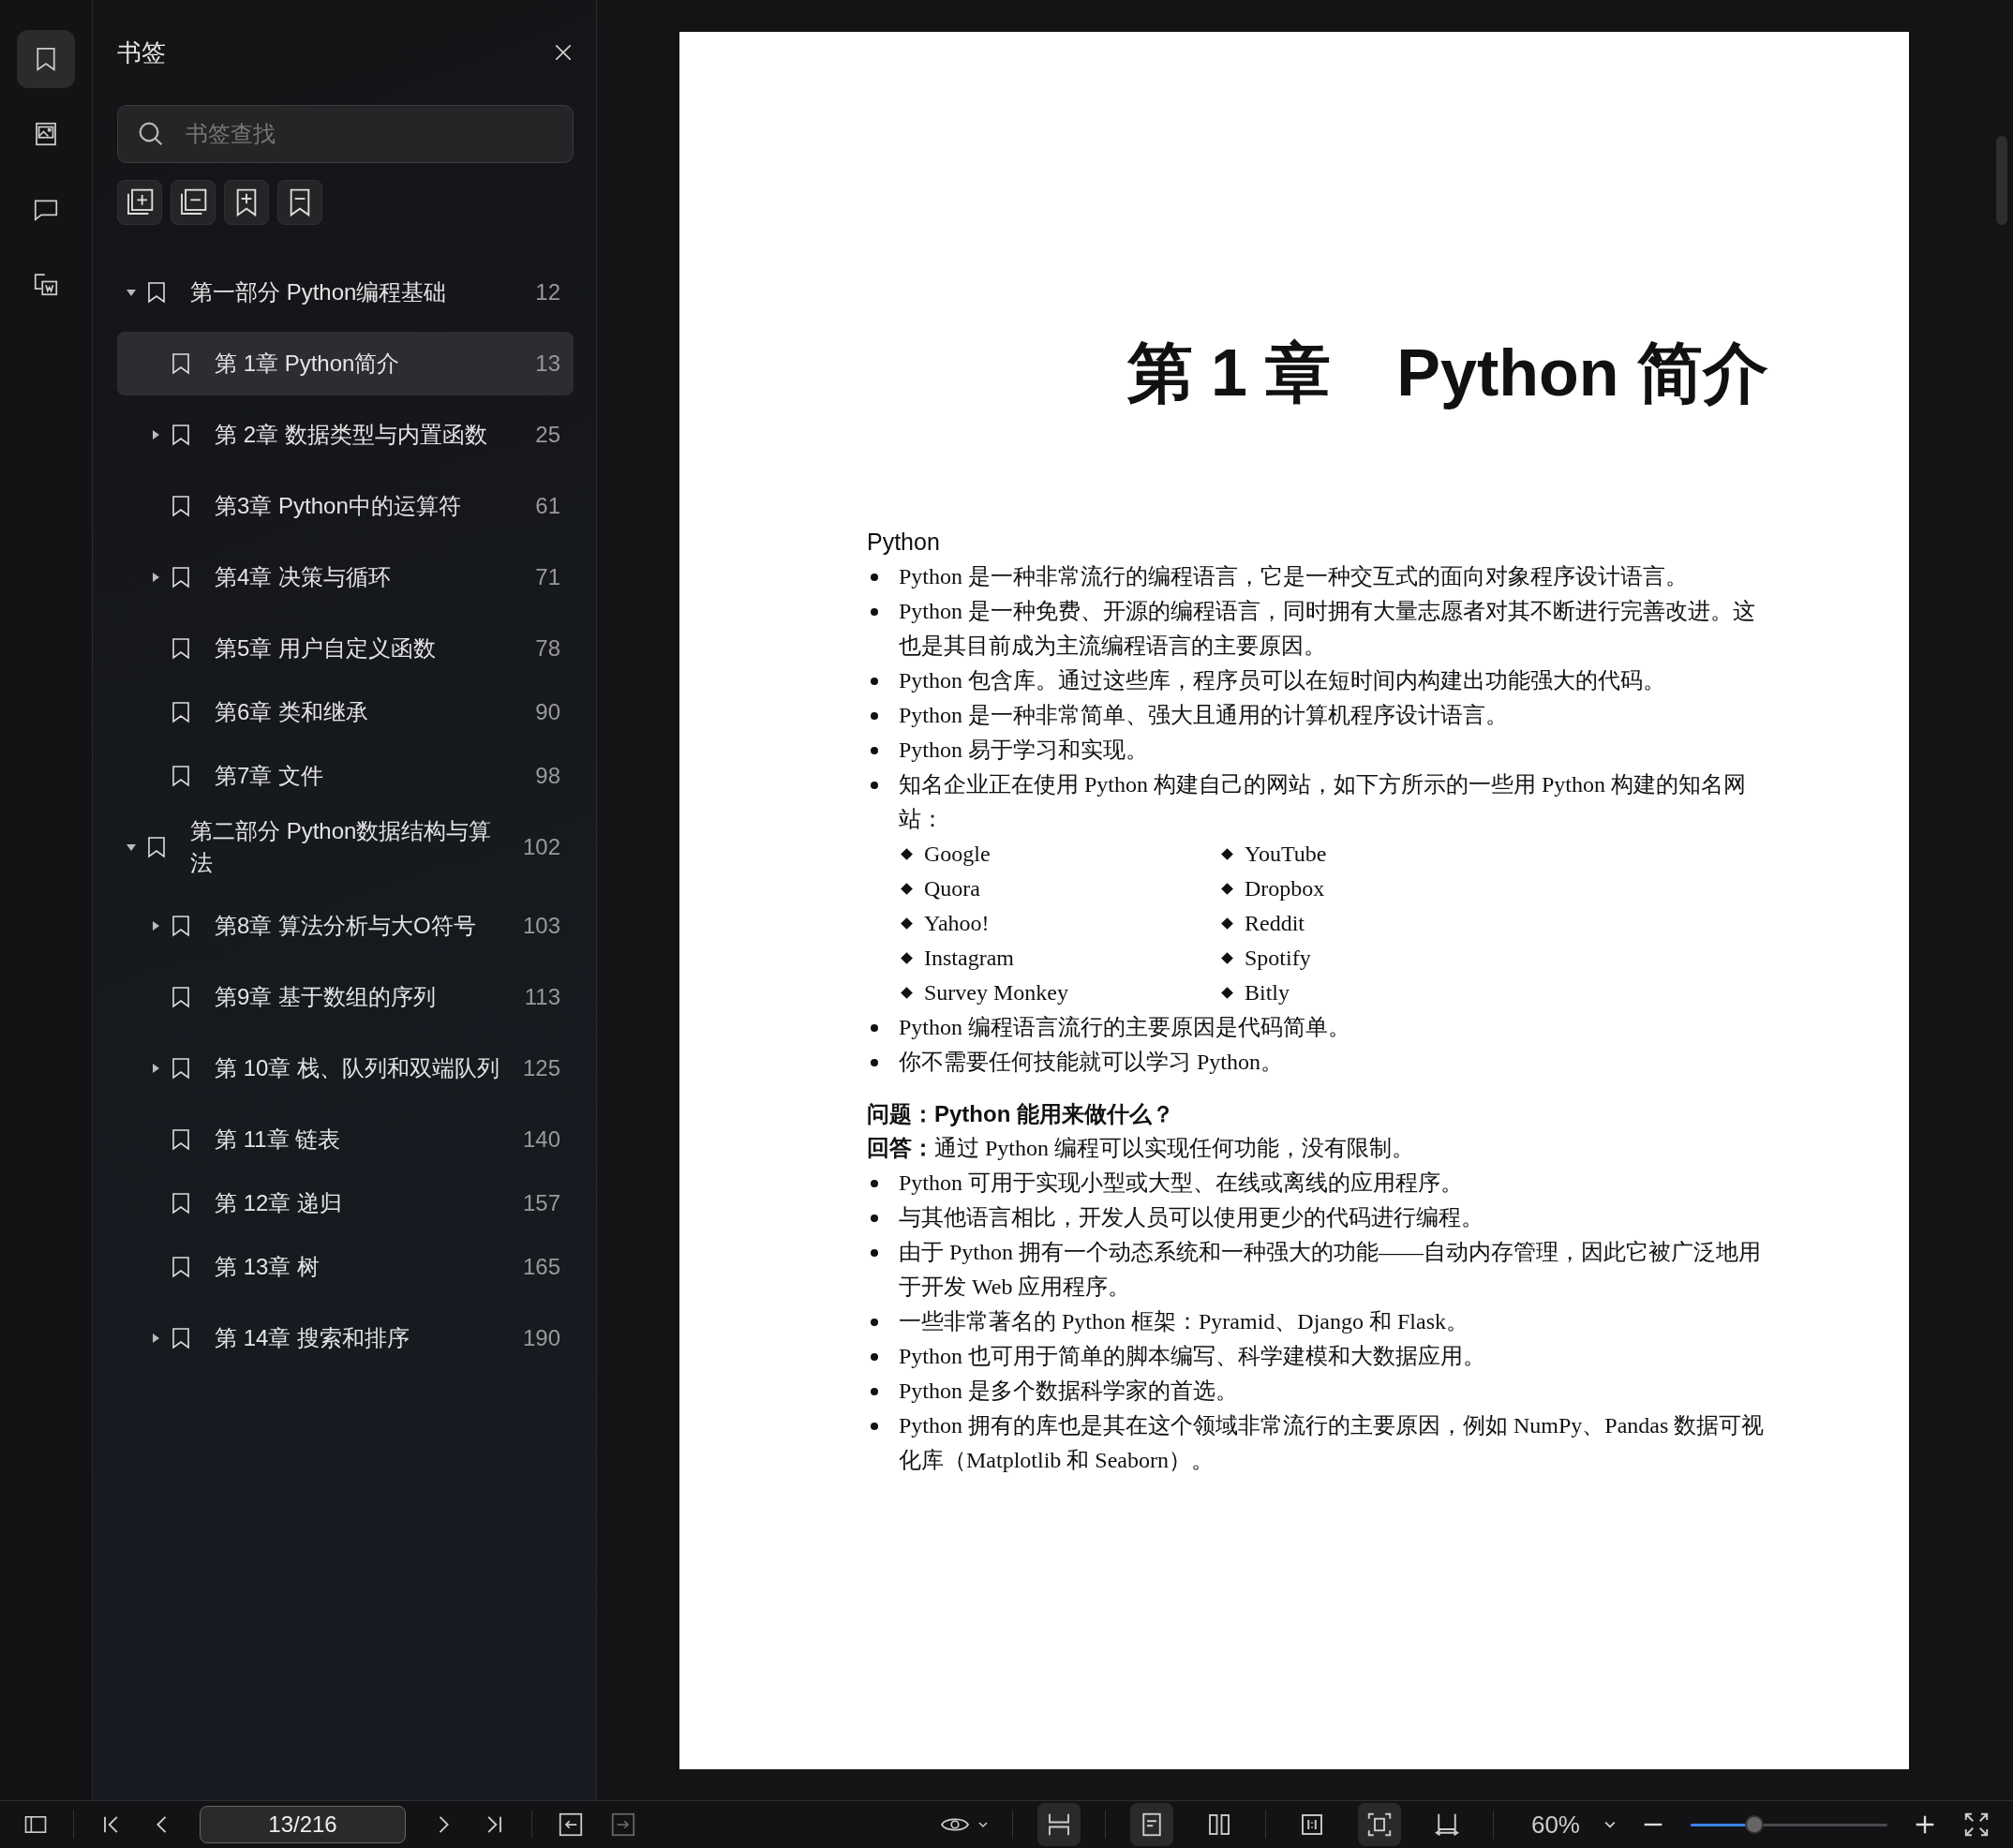 Image resolution: width=2013 pixels, height=1848 pixels. What do you see at coordinates (345, 506) in the screenshot?
I see `bookmark-item: 第3章 Python中的运算符 61` at bounding box center [345, 506].